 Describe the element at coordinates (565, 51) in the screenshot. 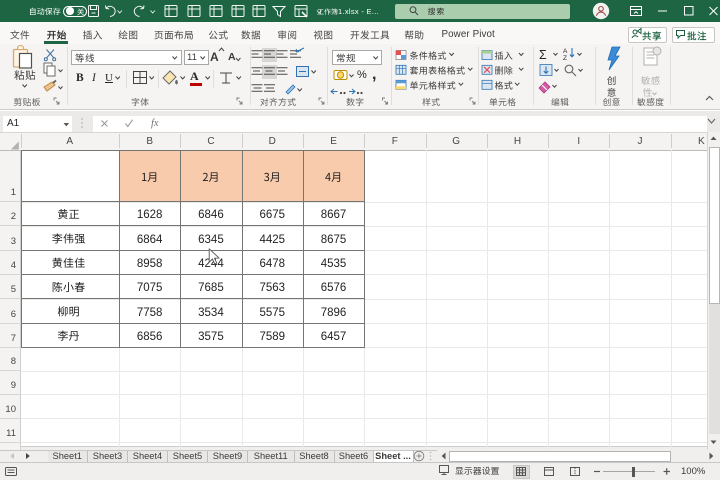

I see `svg-text: A` at that location.